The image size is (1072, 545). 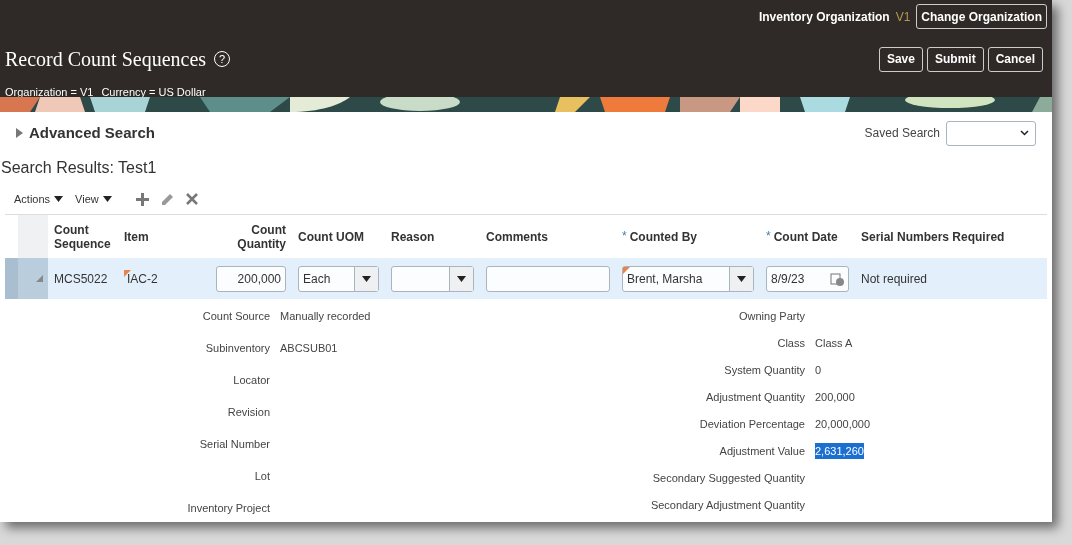 I want to click on quantity-field: 200,000, so click(x=251, y=278).